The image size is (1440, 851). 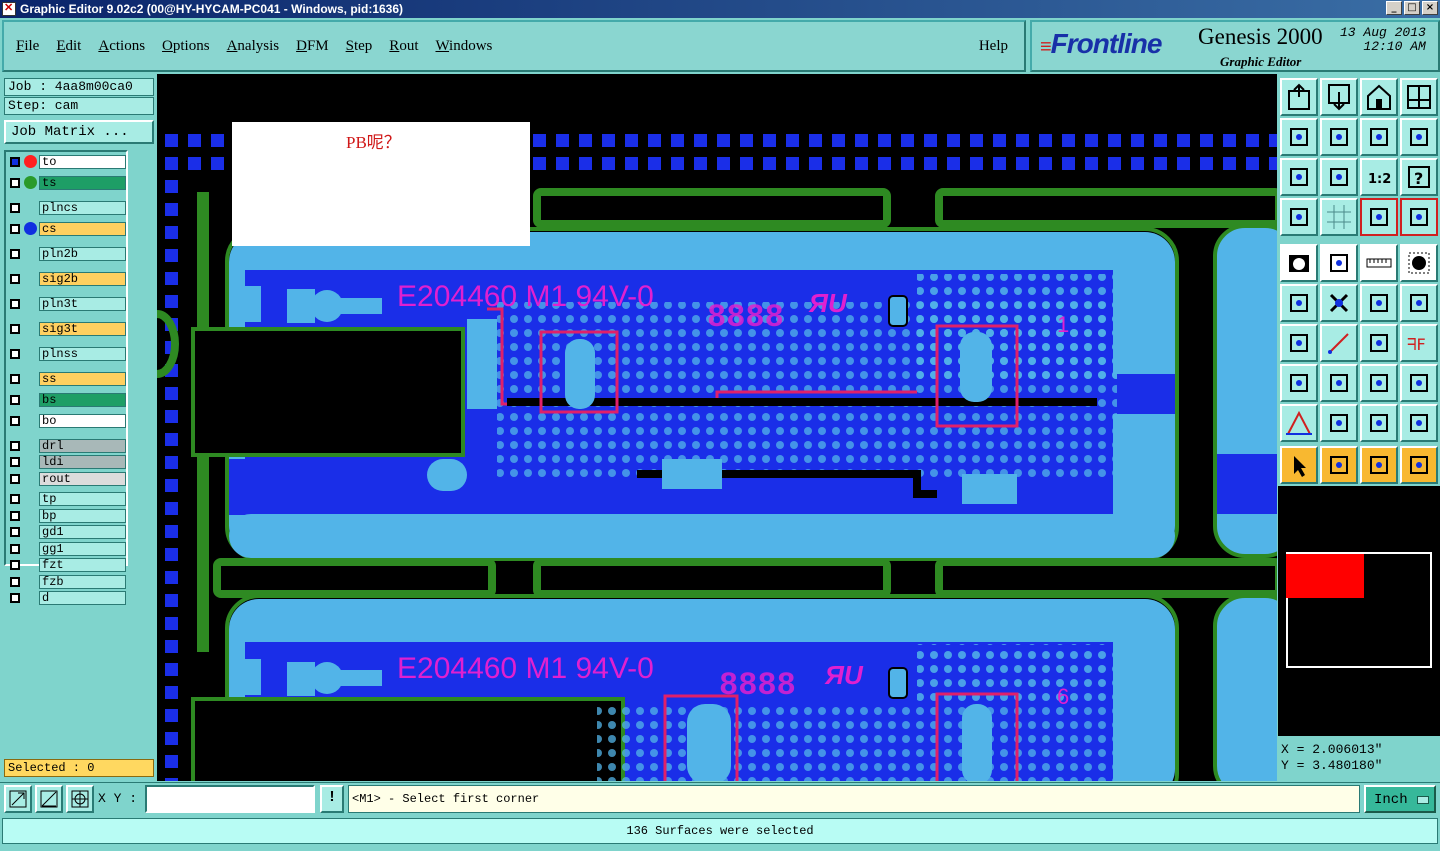 I want to click on arch-alt-button, so click(x=1419, y=423).